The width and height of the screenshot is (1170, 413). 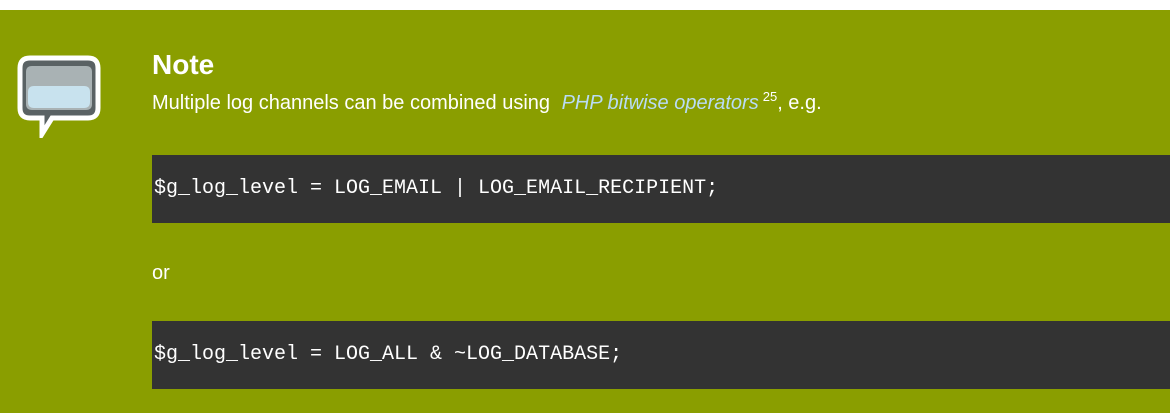 I want to click on code-block-2: $g_log_level = LOG_ALL & ~LOG_DATABASE;, so click(x=661, y=355).